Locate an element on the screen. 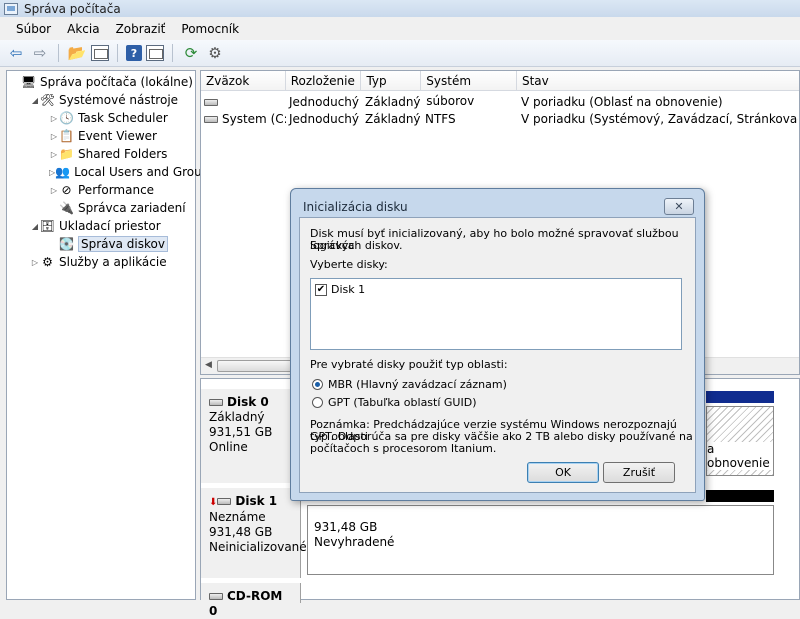  dialog-title: Inicializácia disku is located at coordinates (355, 207).